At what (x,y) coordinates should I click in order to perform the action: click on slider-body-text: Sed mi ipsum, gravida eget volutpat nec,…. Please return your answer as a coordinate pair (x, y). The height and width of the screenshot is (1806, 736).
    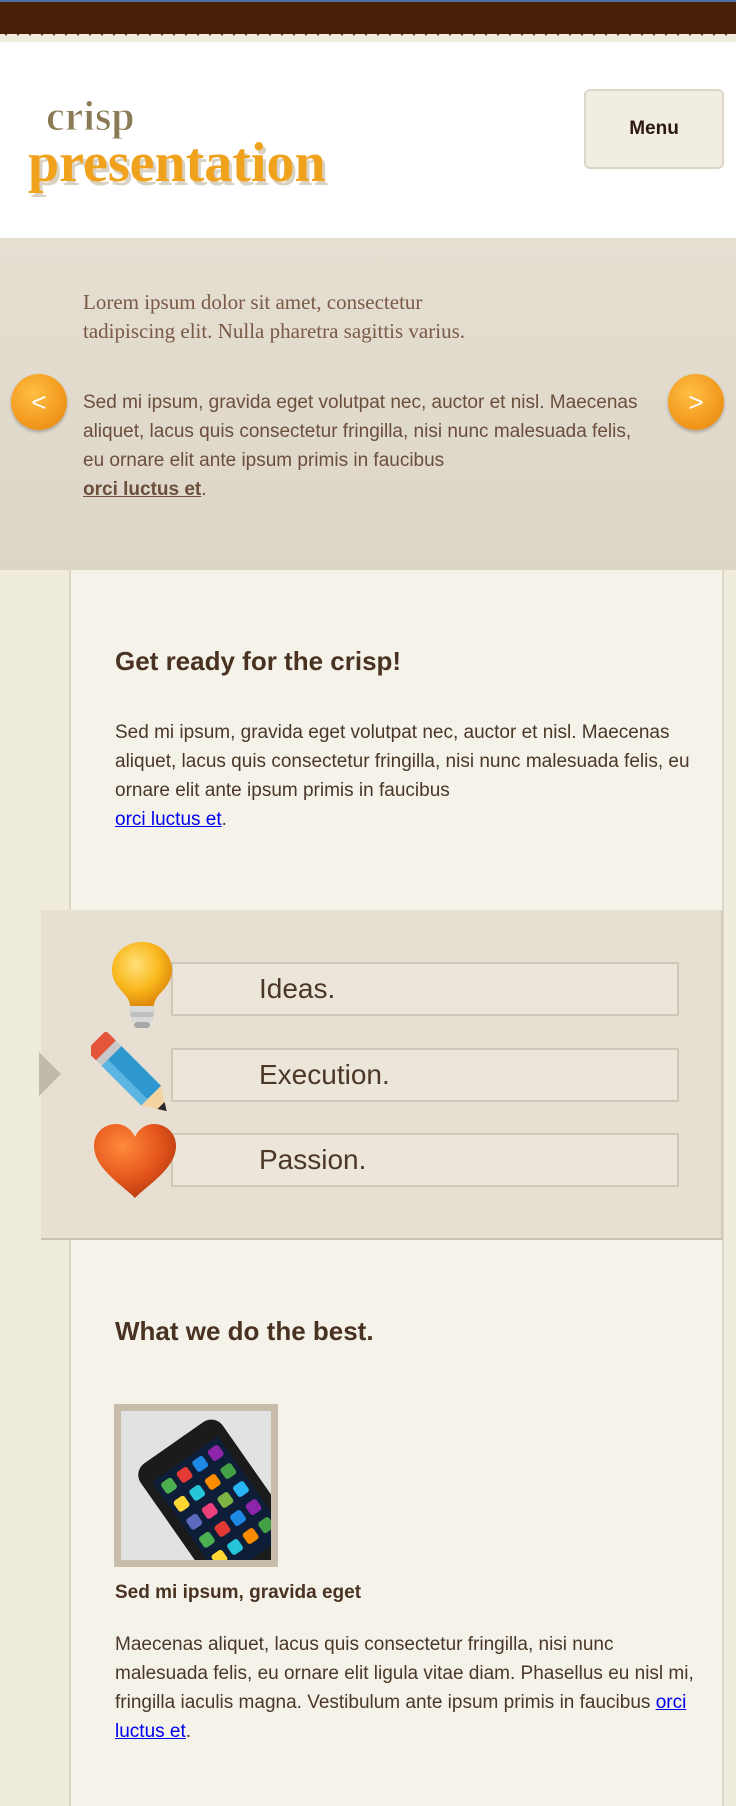
    Looking at the image, I should click on (360, 431).